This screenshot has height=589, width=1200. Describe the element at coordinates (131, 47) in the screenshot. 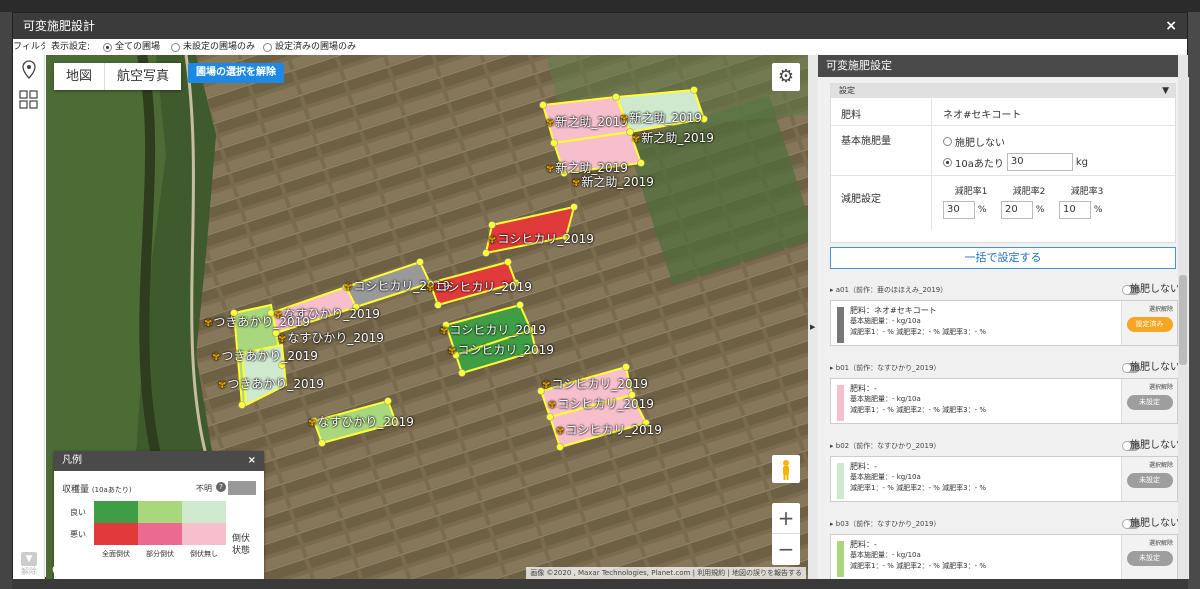

I see `radio-all-fields: 全ての圃場` at that location.